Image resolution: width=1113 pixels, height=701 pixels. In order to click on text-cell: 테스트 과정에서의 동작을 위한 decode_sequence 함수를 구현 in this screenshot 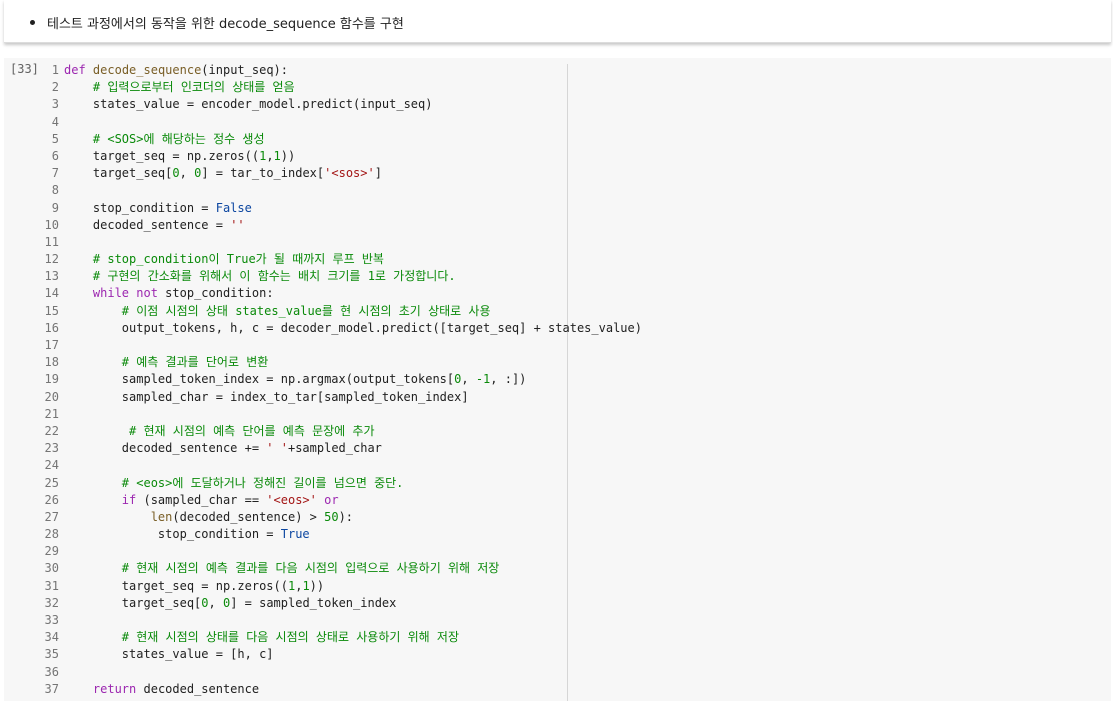, I will do `click(557, 21)`.